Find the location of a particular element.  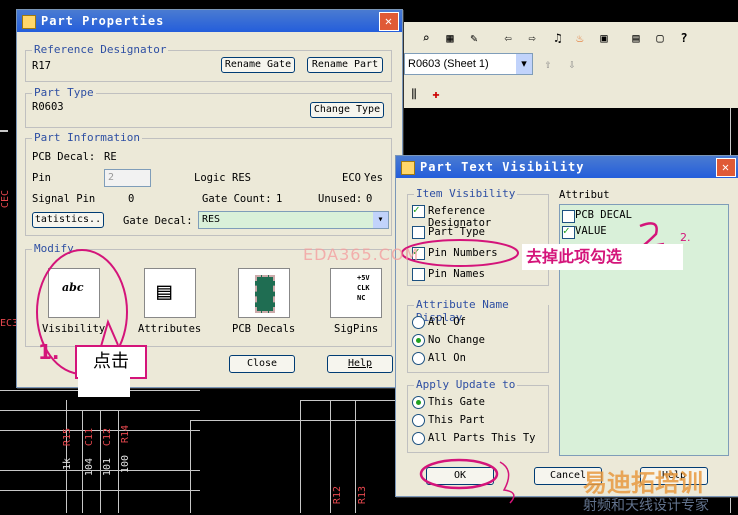

ok-circle is located at coordinates (459, 474).